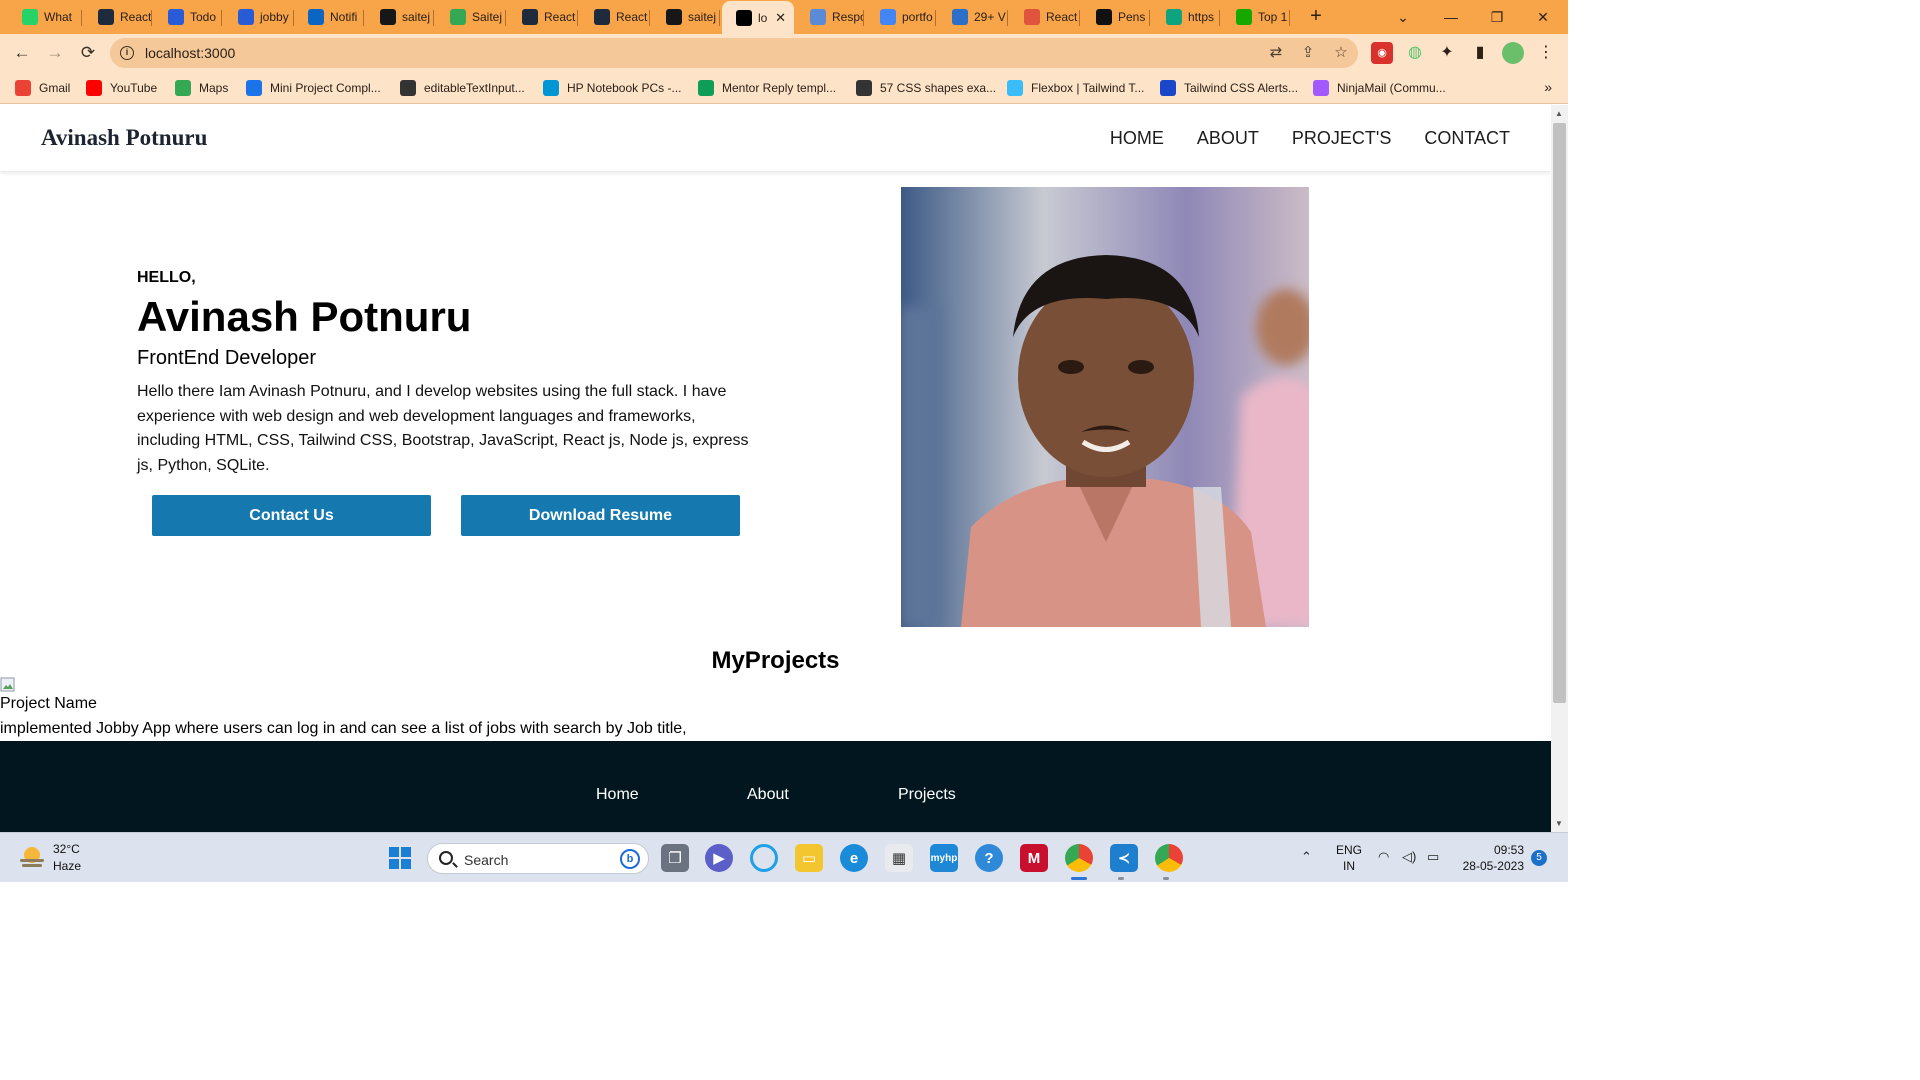  I want to click on hp-icon, so click(551, 88).